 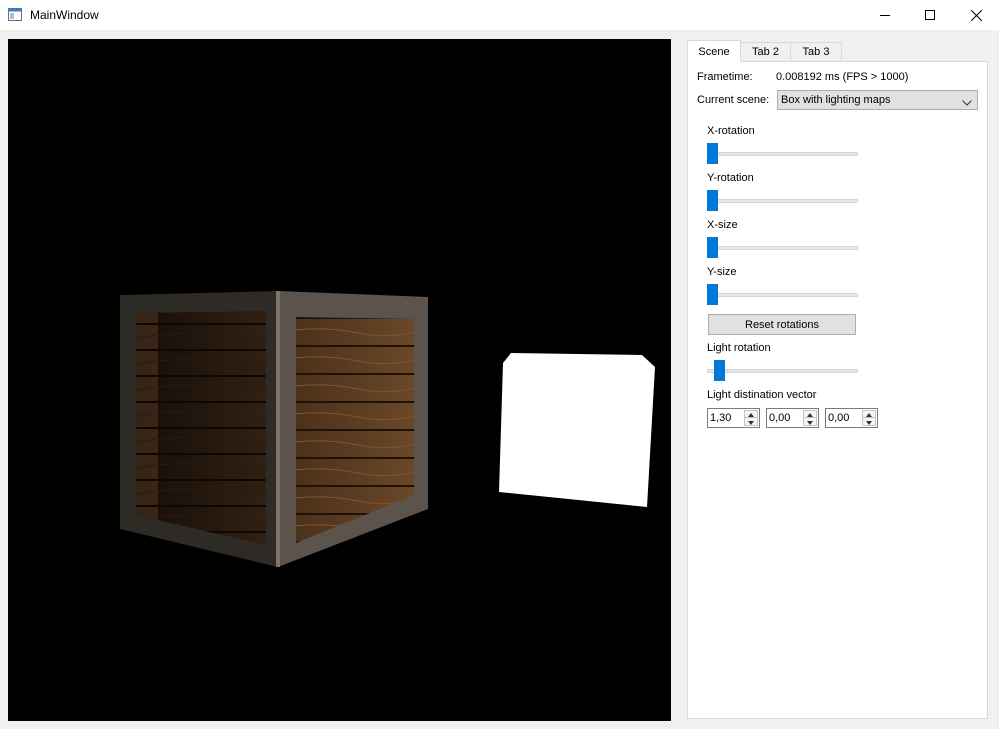 I want to click on crate-3d-object, so click(x=274, y=429).